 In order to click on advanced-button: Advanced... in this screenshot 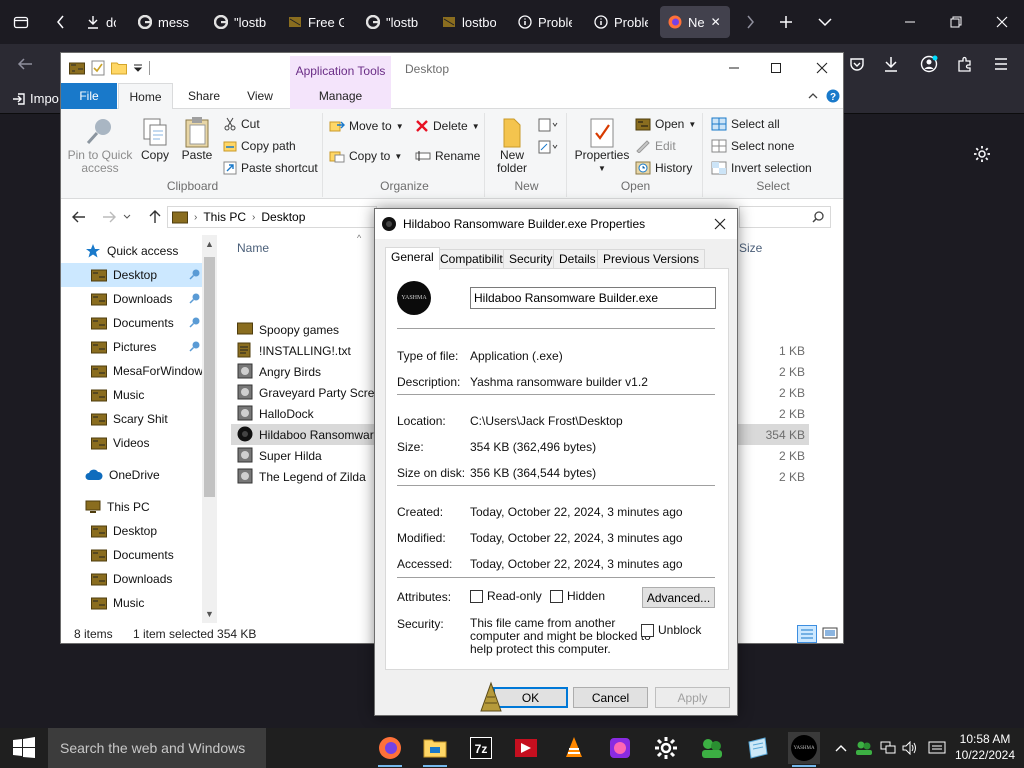, I will do `click(678, 597)`.